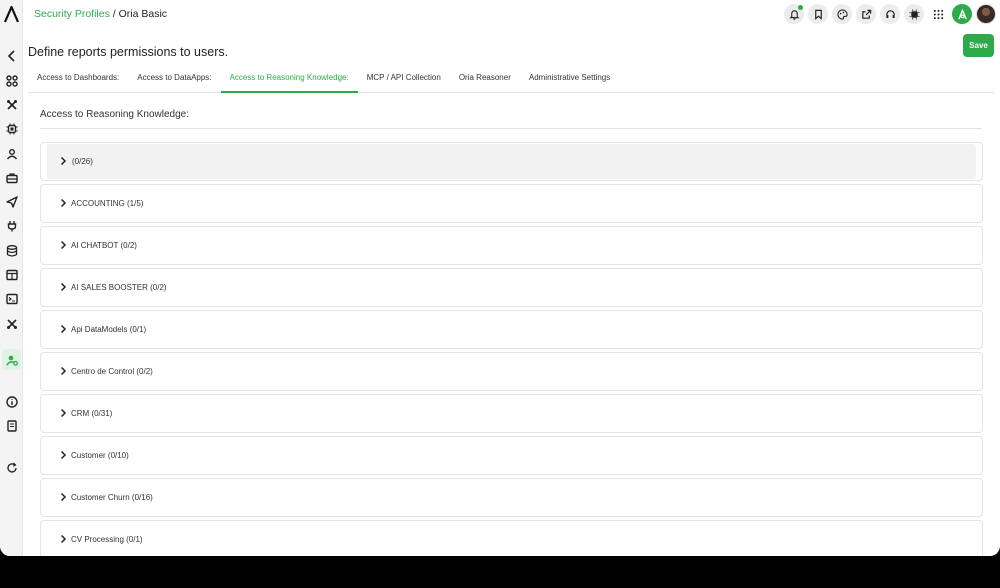 The height and width of the screenshot is (588, 1000). Describe the element at coordinates (511, 371) in the screenshot. I see `list-item: Centro de Control (0/2)` at that location.